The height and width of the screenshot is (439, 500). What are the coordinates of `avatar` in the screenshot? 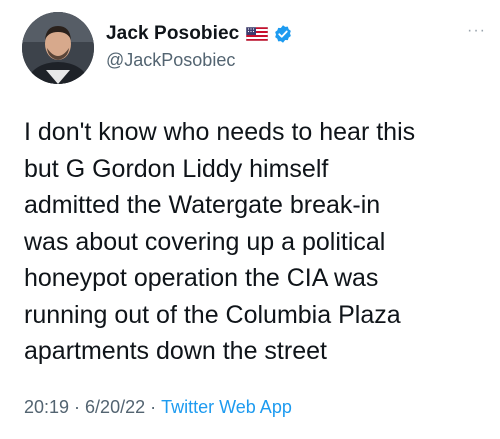 It's located at (58, 48).